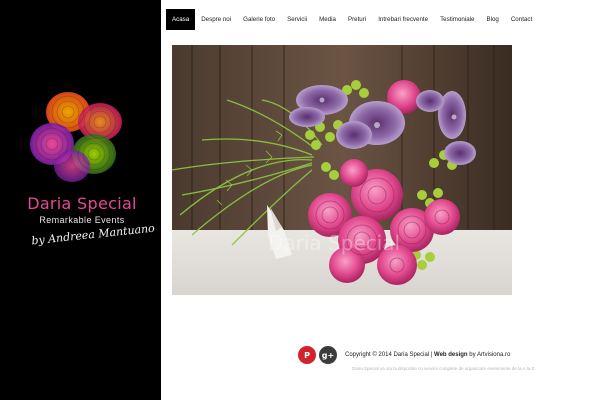  I want to click on brand-subtitle: Remarkable Events, so click(82, 220).